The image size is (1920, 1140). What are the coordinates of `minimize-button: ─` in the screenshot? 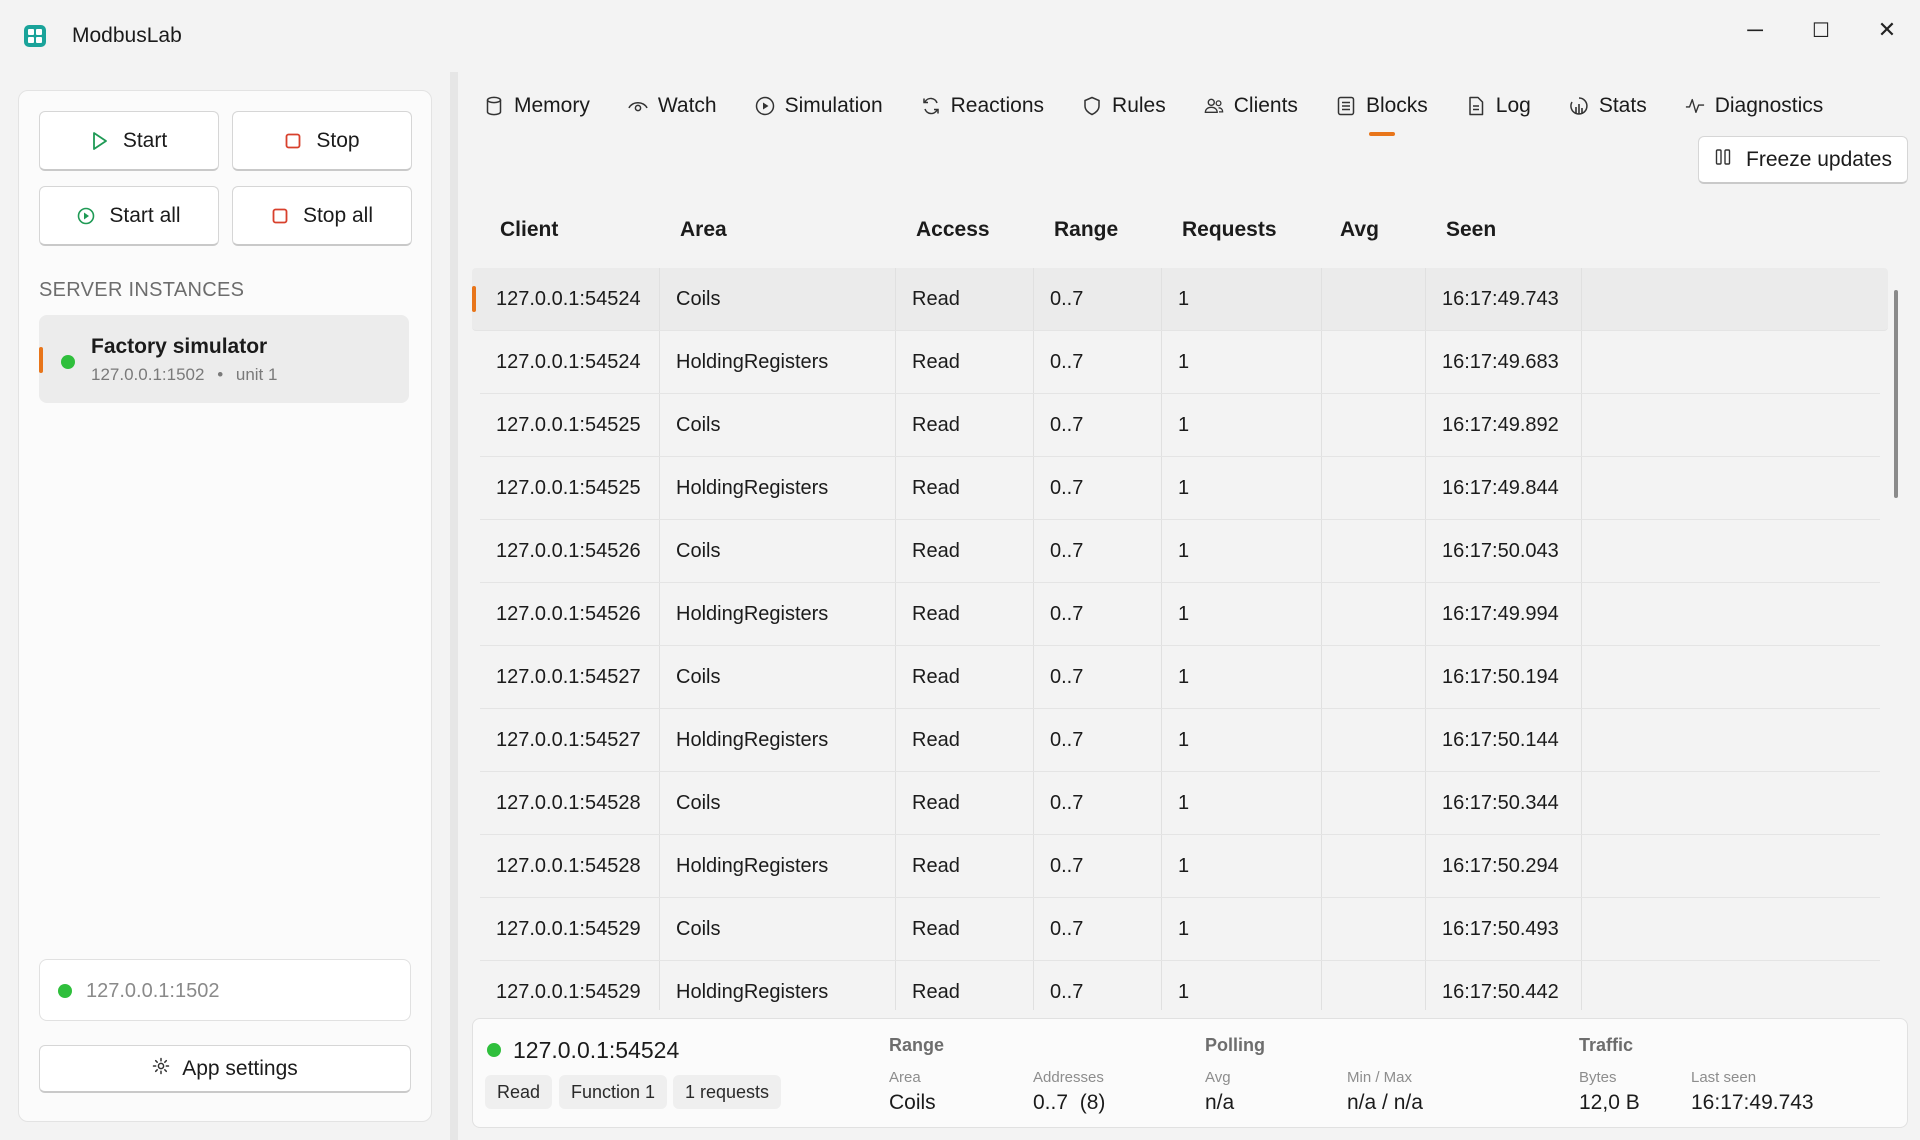 It's located at (1755, 30).